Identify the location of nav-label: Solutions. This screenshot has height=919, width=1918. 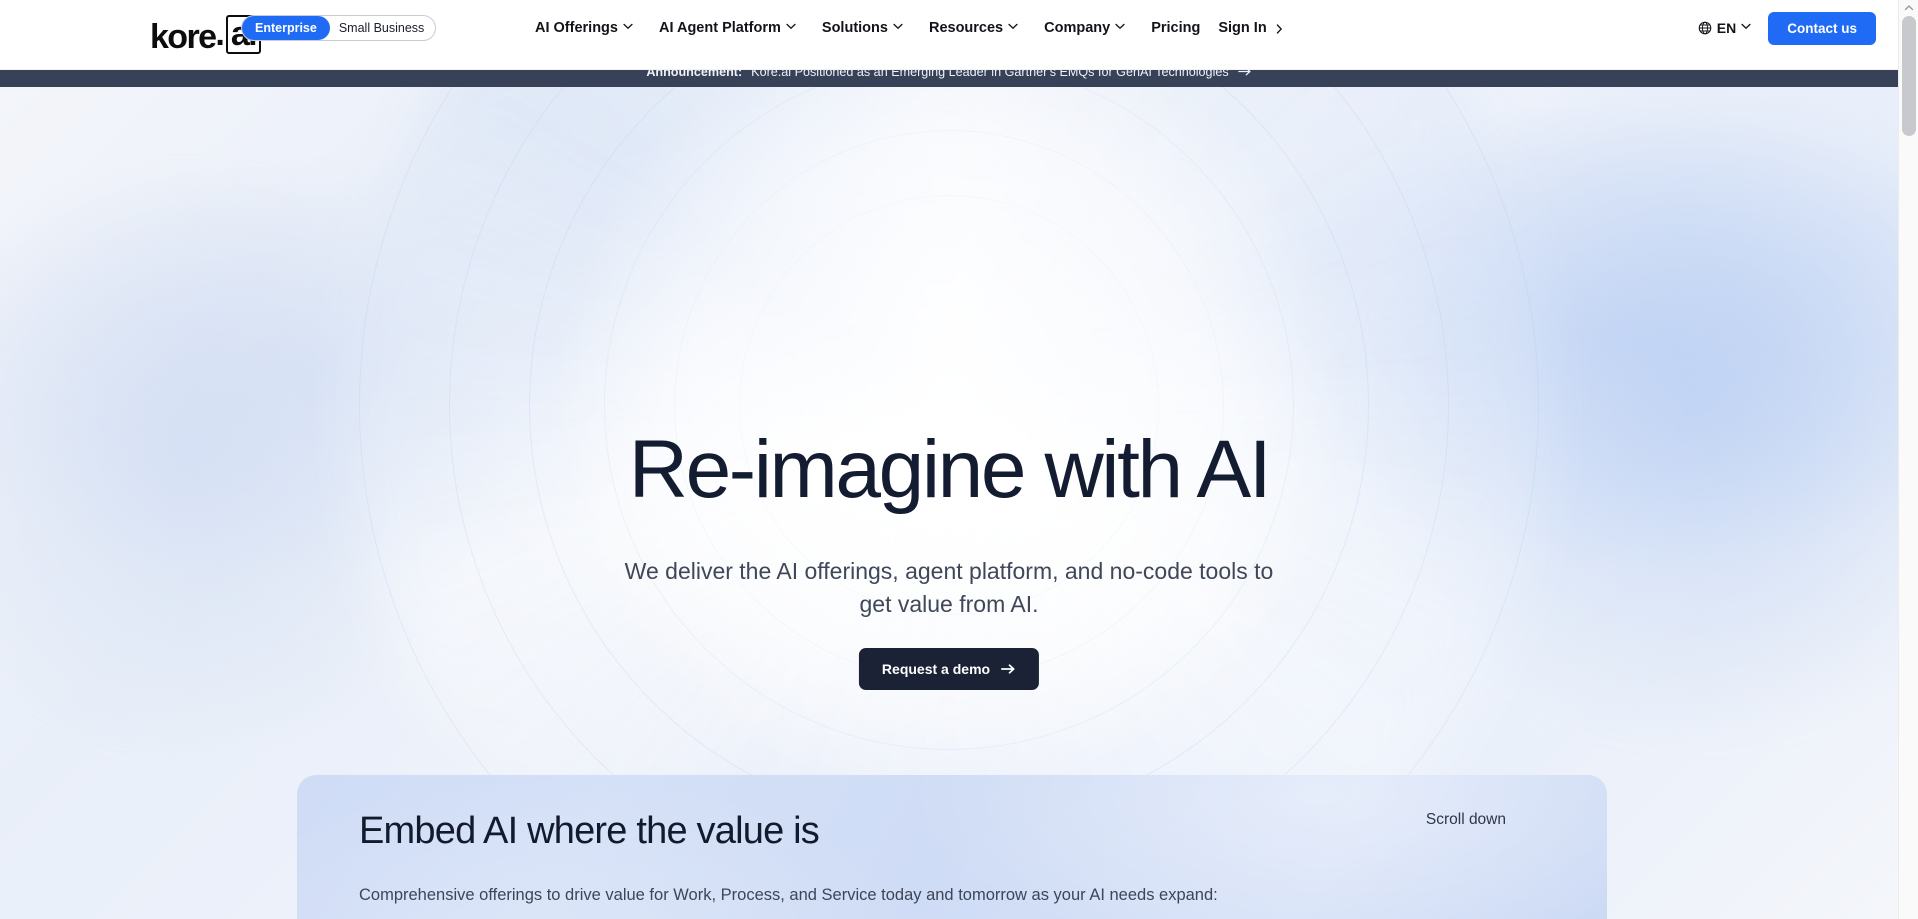
(854, 28).